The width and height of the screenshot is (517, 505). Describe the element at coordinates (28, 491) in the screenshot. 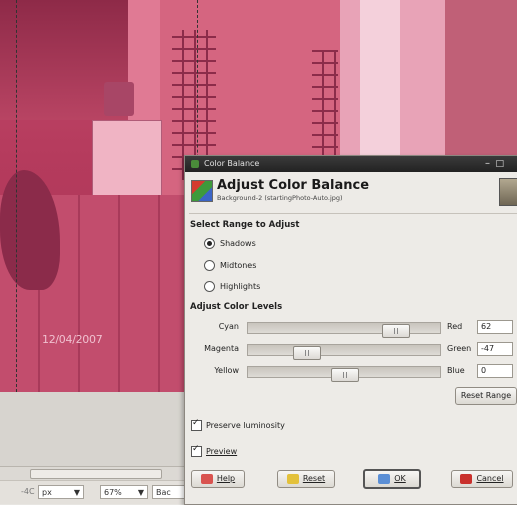

I see `pointer-coordinates: -4C` at that location.